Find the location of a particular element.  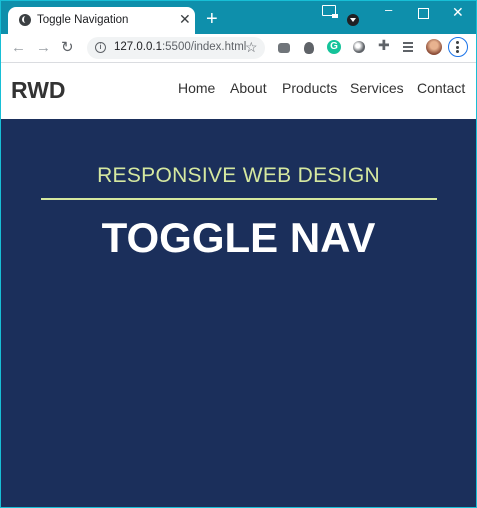

cast-icon is located at coordinates (330, 11).